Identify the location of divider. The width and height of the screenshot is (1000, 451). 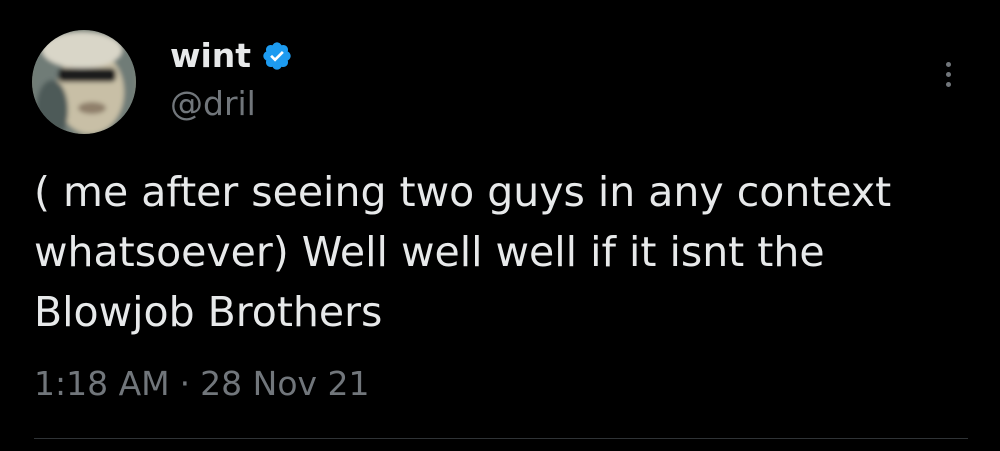
(501, 438).